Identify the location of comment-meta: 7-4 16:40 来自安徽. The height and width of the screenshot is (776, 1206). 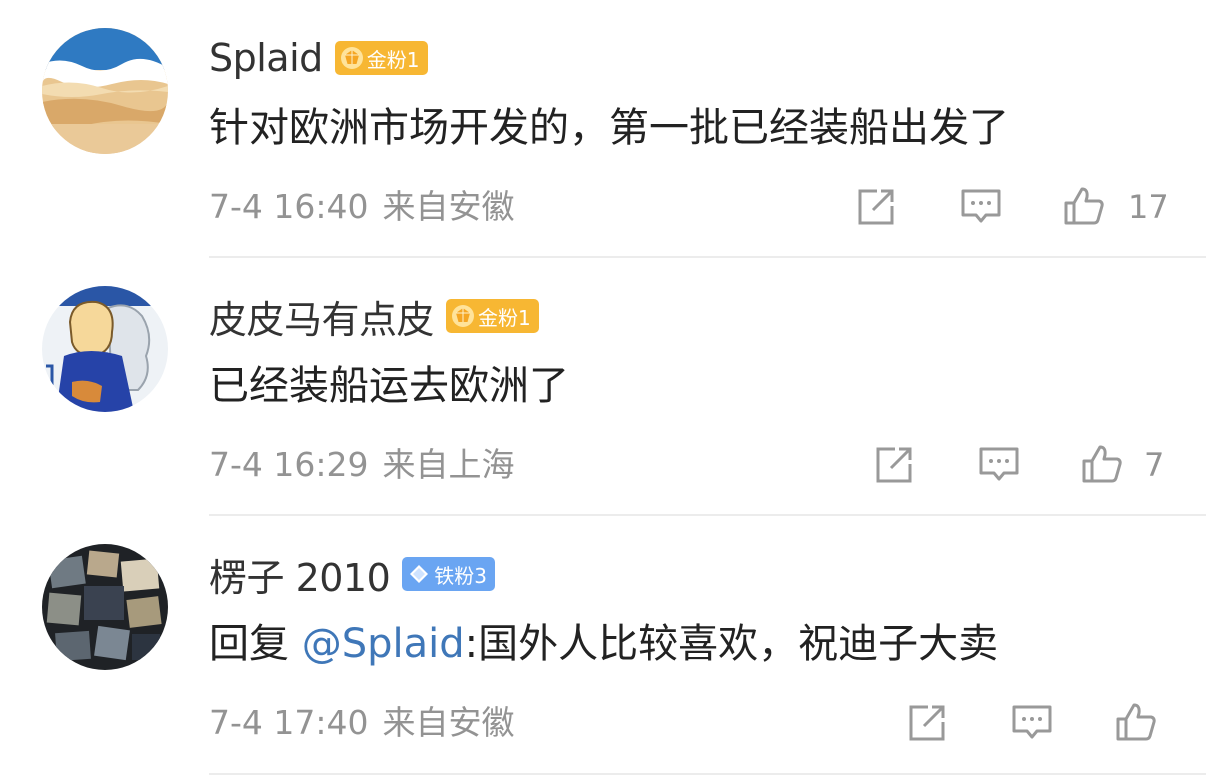
(362, 207).